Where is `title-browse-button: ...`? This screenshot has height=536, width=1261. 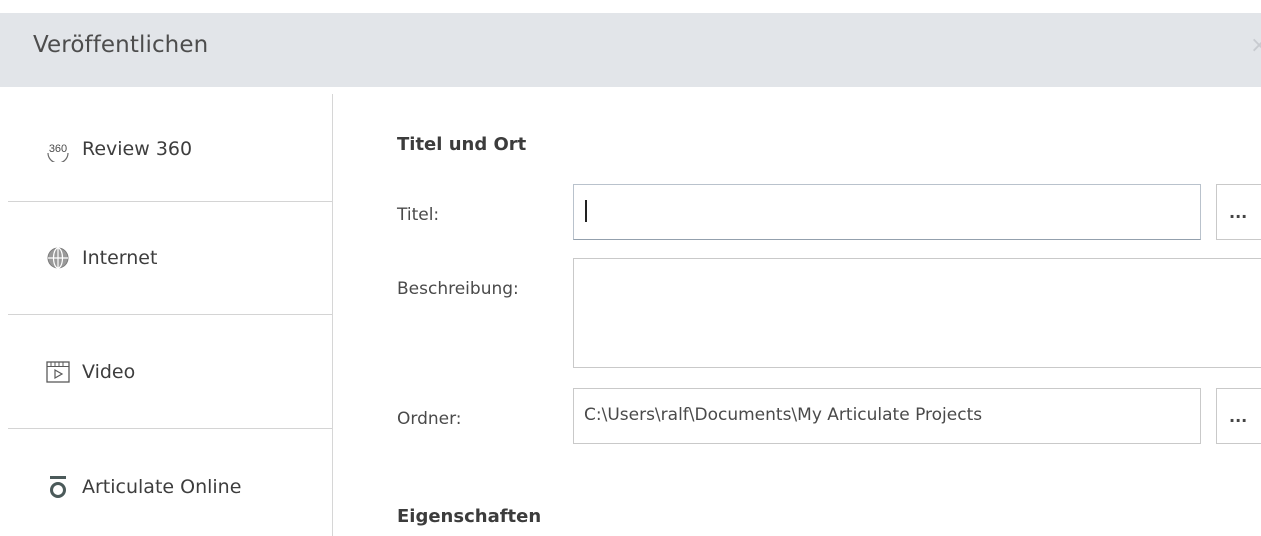
title-browse-button: ... is located at coordinates (1238, 212).